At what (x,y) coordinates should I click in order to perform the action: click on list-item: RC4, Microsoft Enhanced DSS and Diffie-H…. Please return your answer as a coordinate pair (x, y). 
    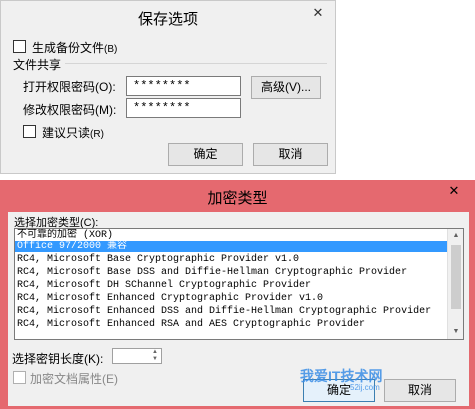
    Looking at the image, I should click on (231, 311).